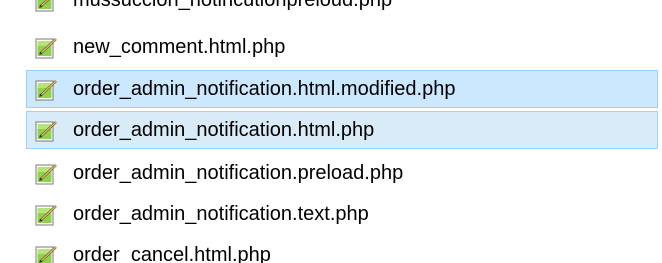  I want to click on file-list-item: order_admin_notification.text.php, so click(342, 214).